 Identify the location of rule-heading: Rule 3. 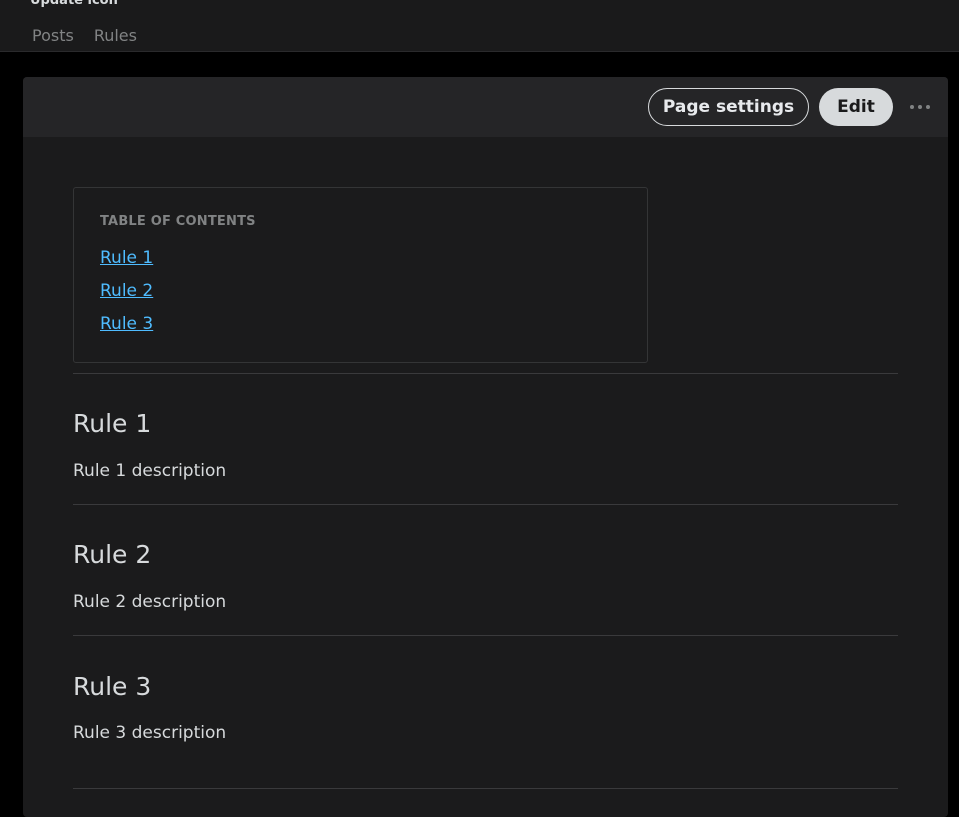
(112, 686).